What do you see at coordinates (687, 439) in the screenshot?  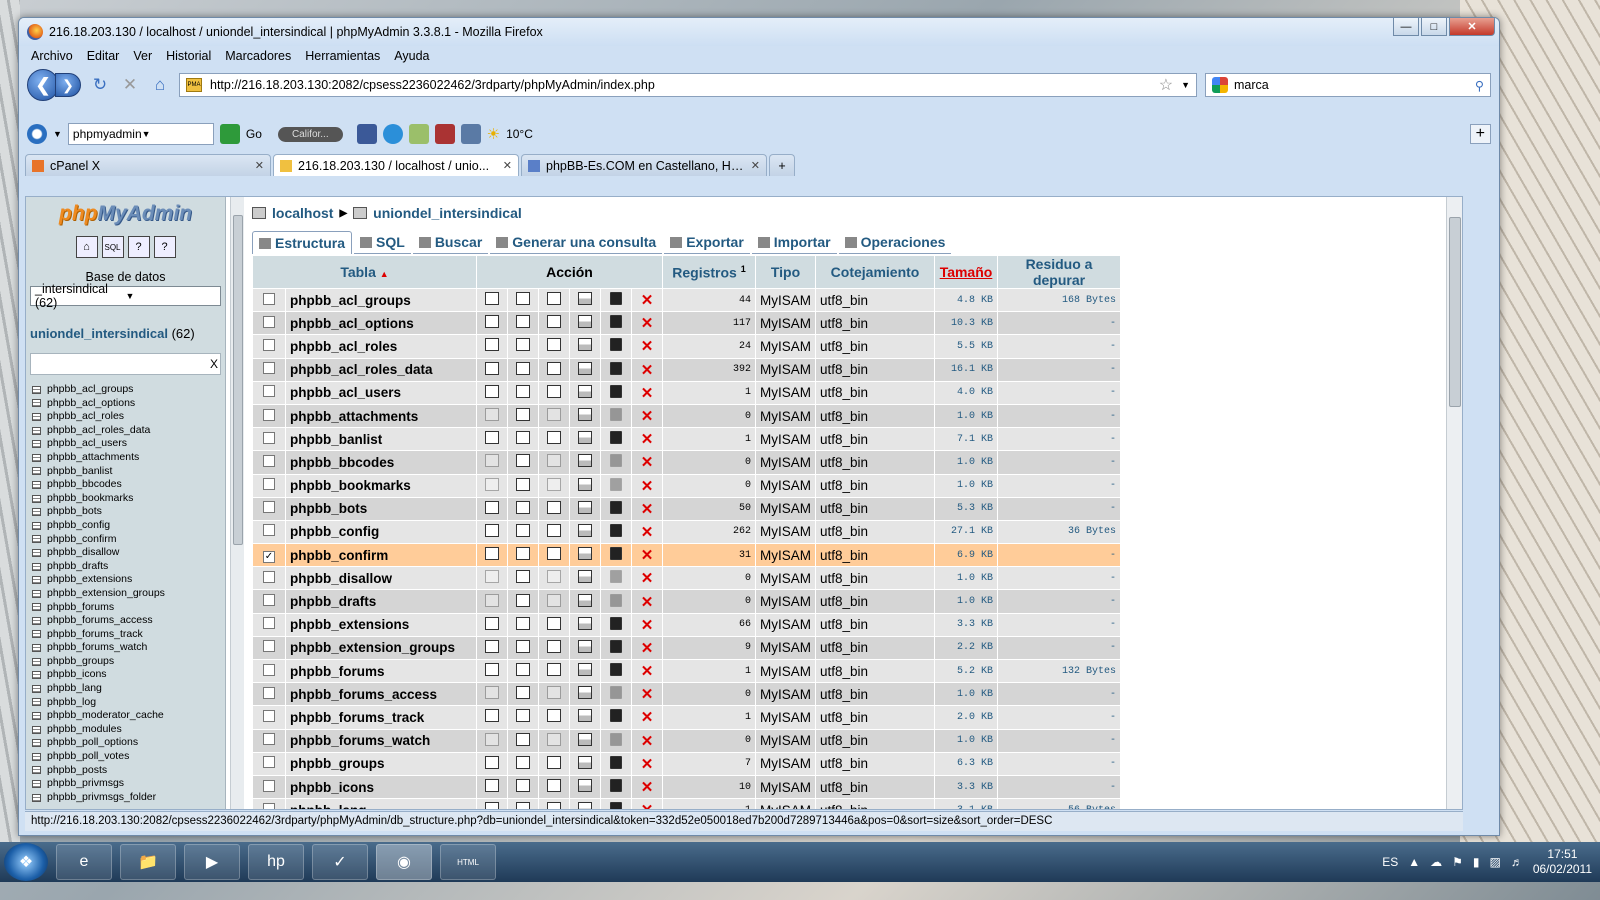 I see `table-row: phpbb_banlist ✕ 1 MyISAM utf8_bin 7.1 KB -` at bounding box center [687, 439].